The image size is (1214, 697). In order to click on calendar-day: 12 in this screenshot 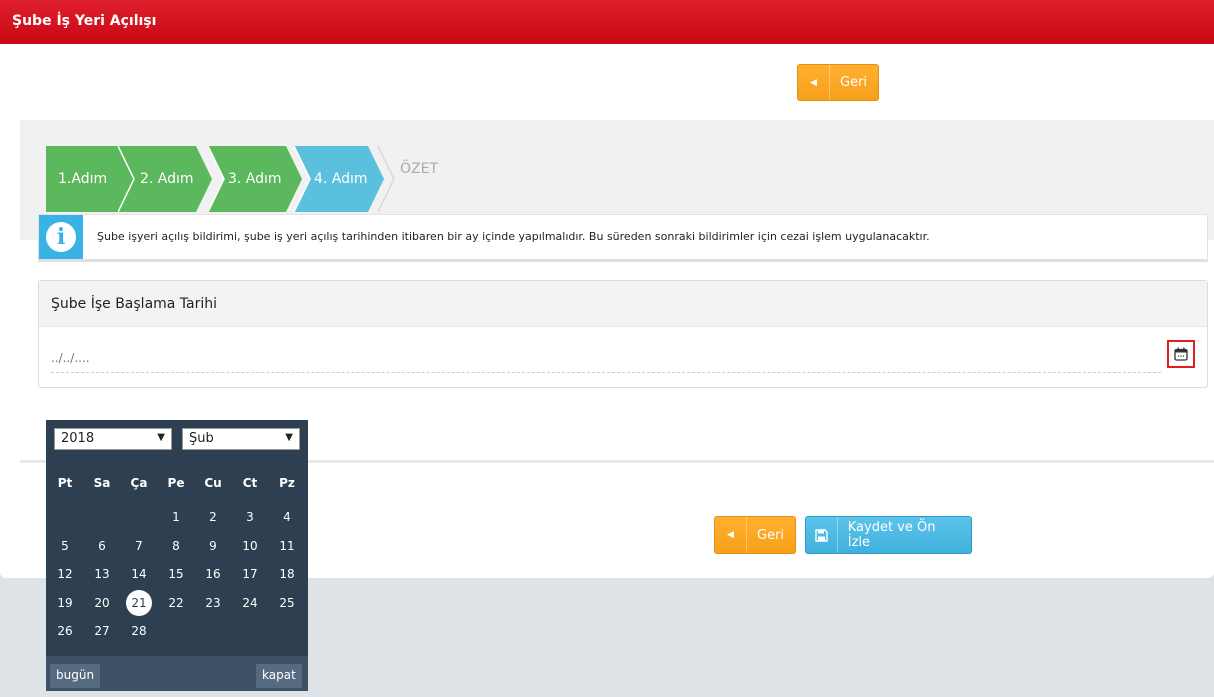, I will do `click(65, 574)`.